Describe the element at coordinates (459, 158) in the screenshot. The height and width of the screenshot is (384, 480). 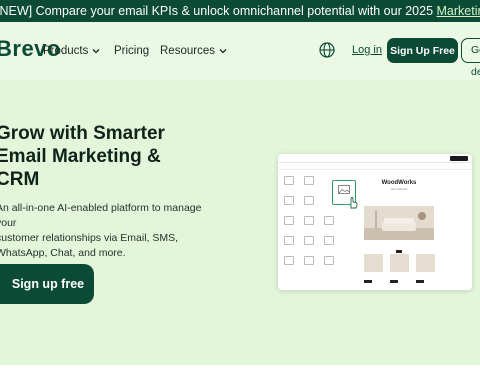
I see `mockup-save-button` at that location.